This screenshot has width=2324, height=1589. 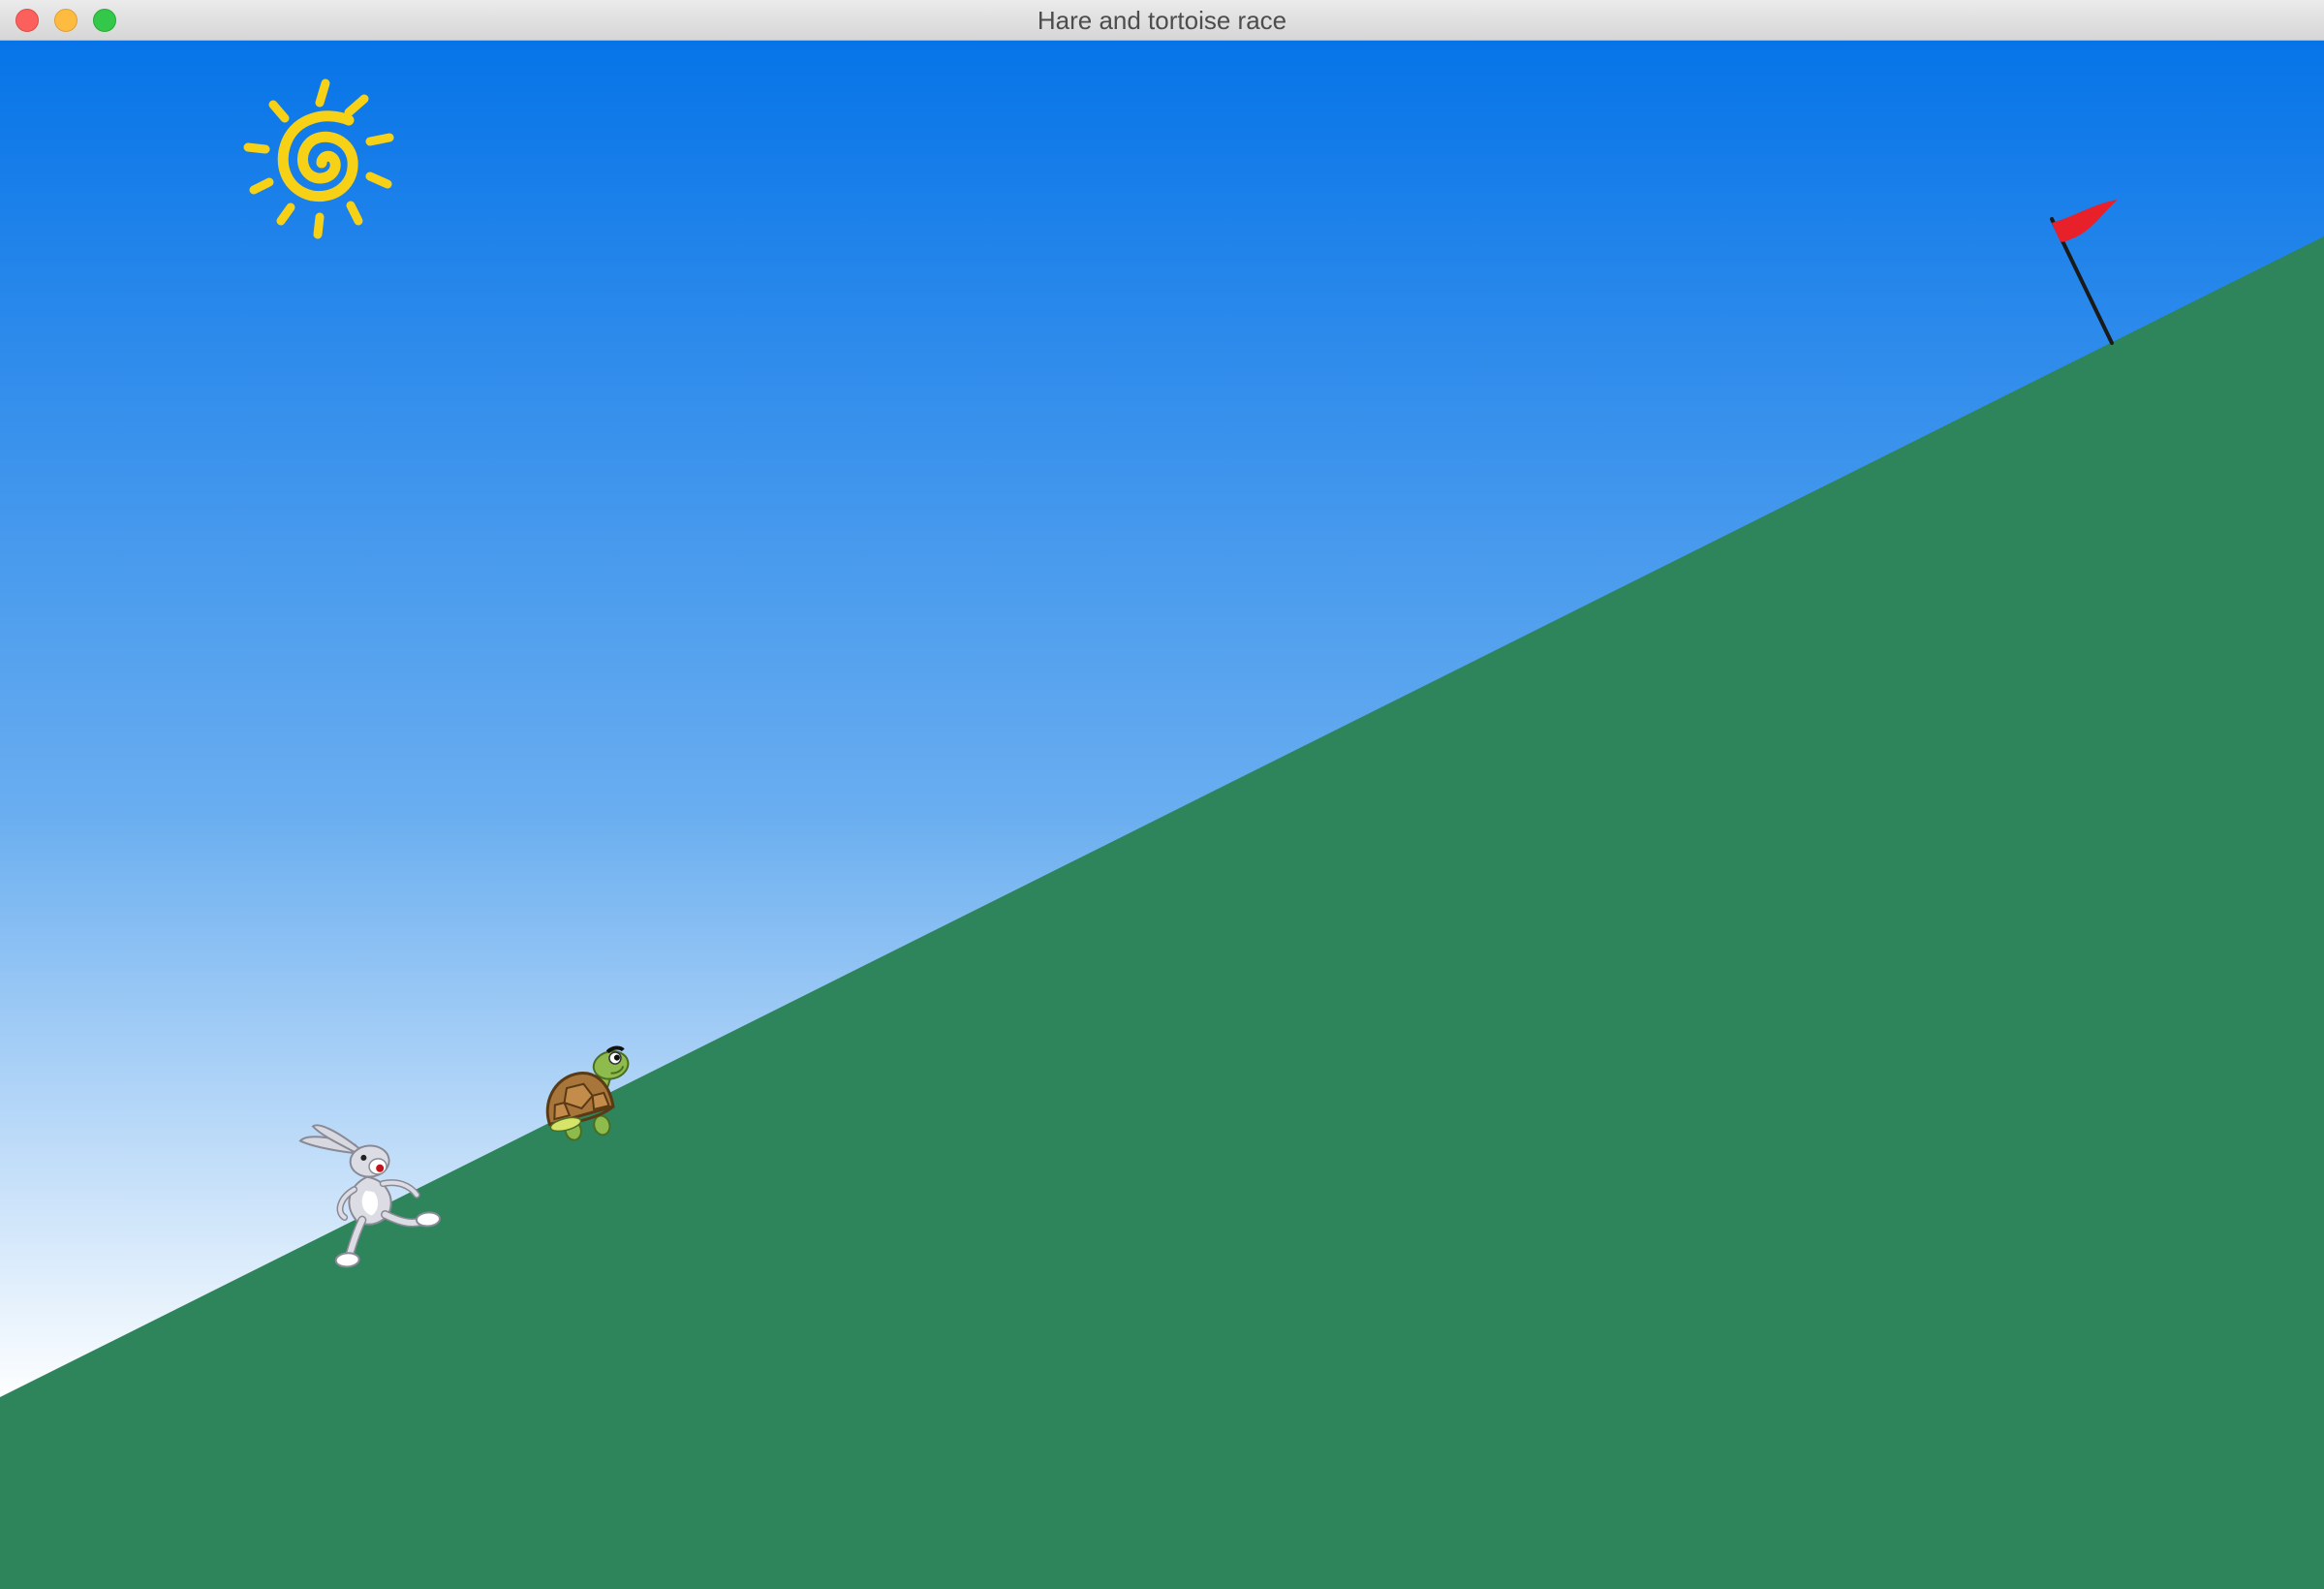 I want to click on title-bar: Hare and tortoise race, so click(x=1162, y=20).